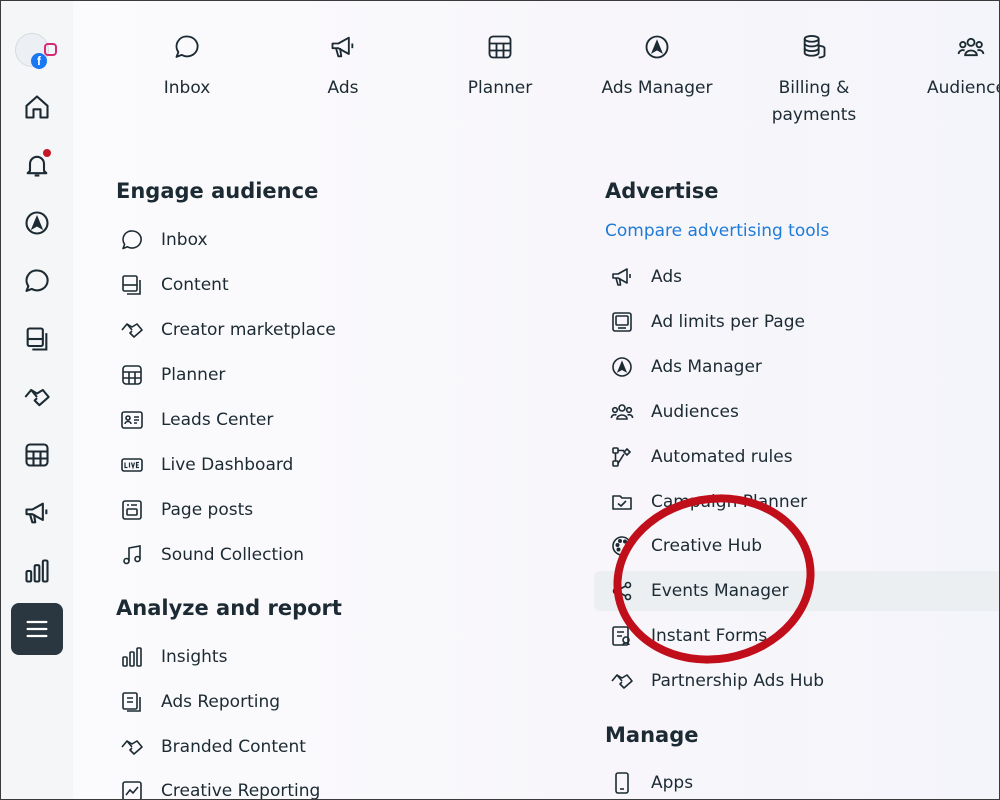 This screenshot has height=800, width=1000. I want to click on menu-item-apps: Apps, so click(651, 781).